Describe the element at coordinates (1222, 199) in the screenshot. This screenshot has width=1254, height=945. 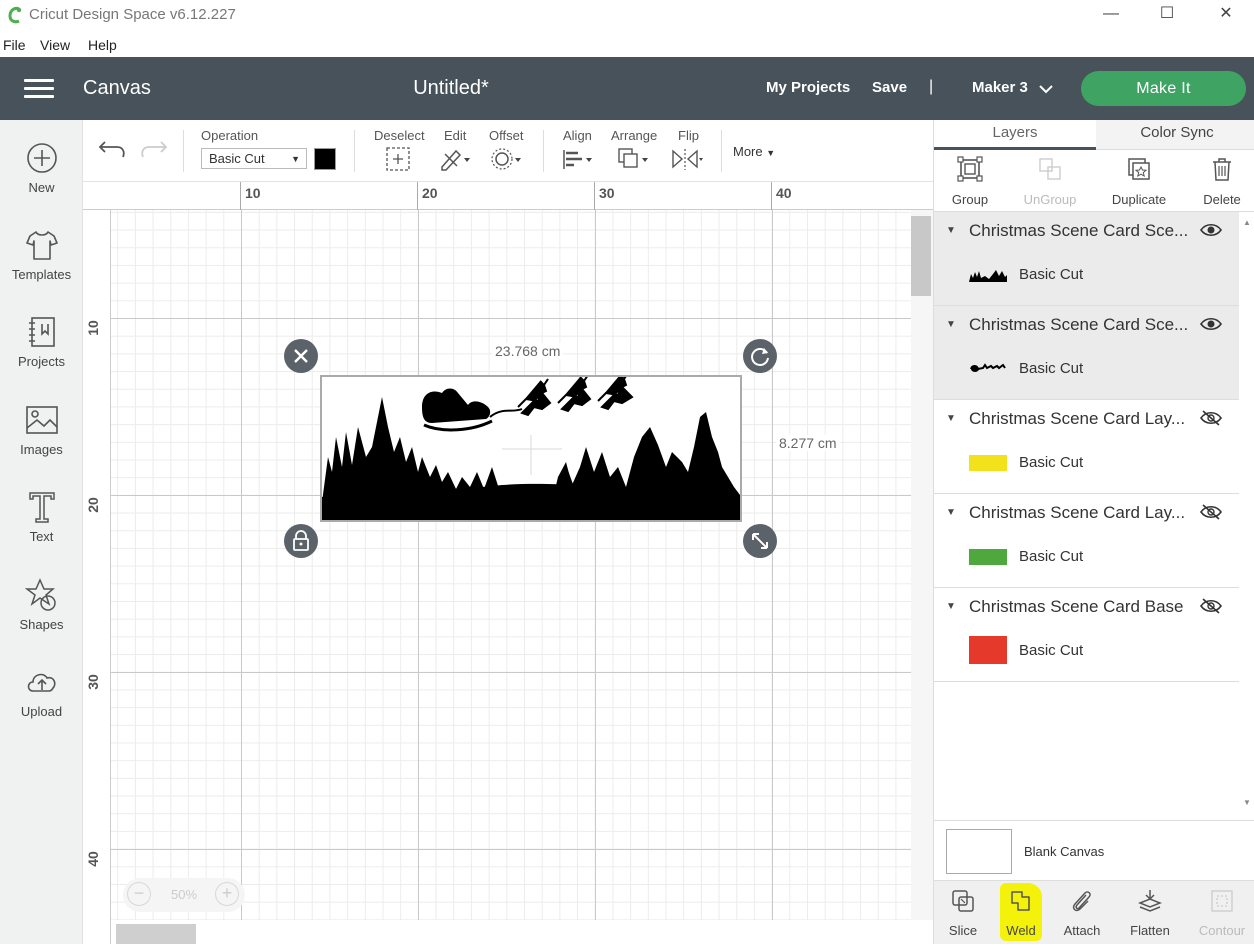
I see `delete-label: Delete` at that location.